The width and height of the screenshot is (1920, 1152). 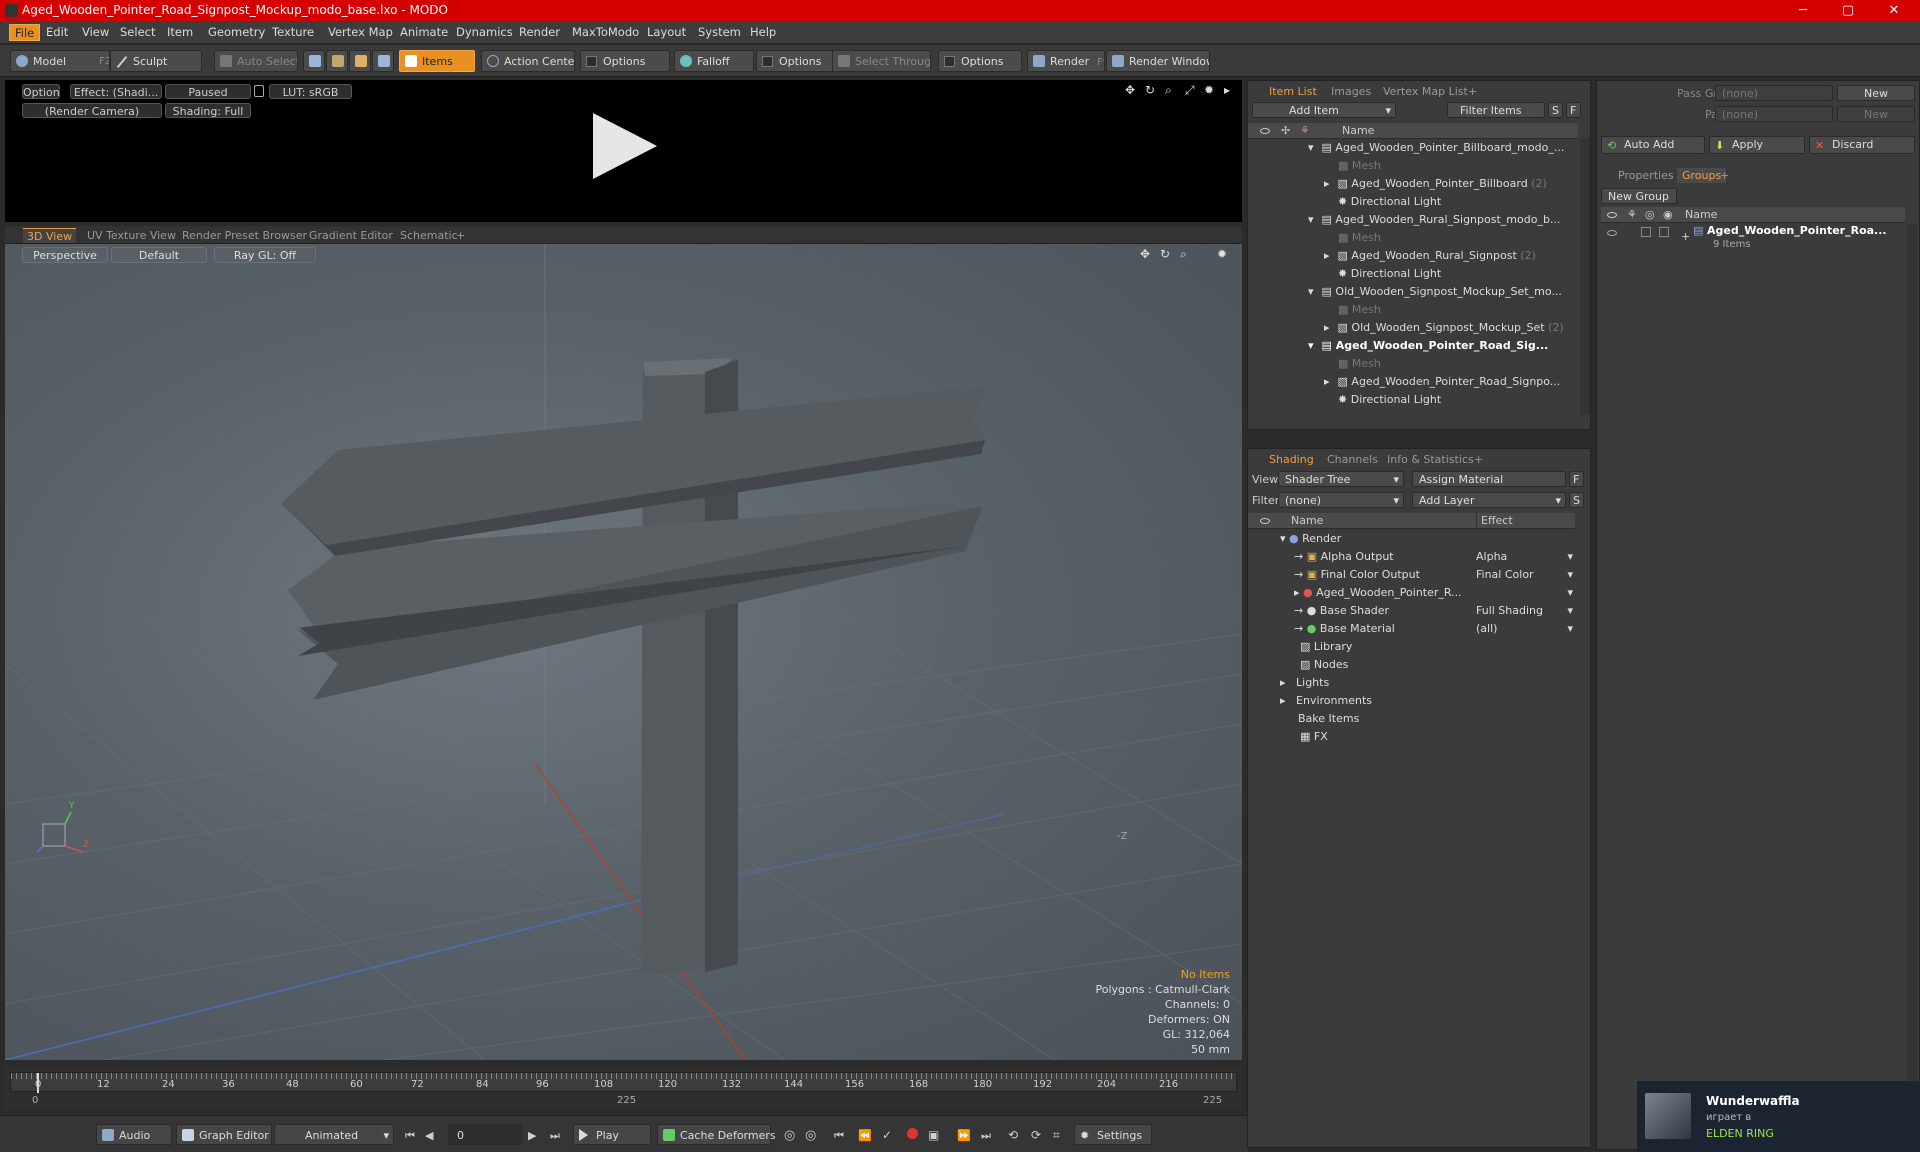 What do you see at coordinates (795, 61) in the screenshot?
I see `falloff-options: Options` at bounding box center [795, 61].